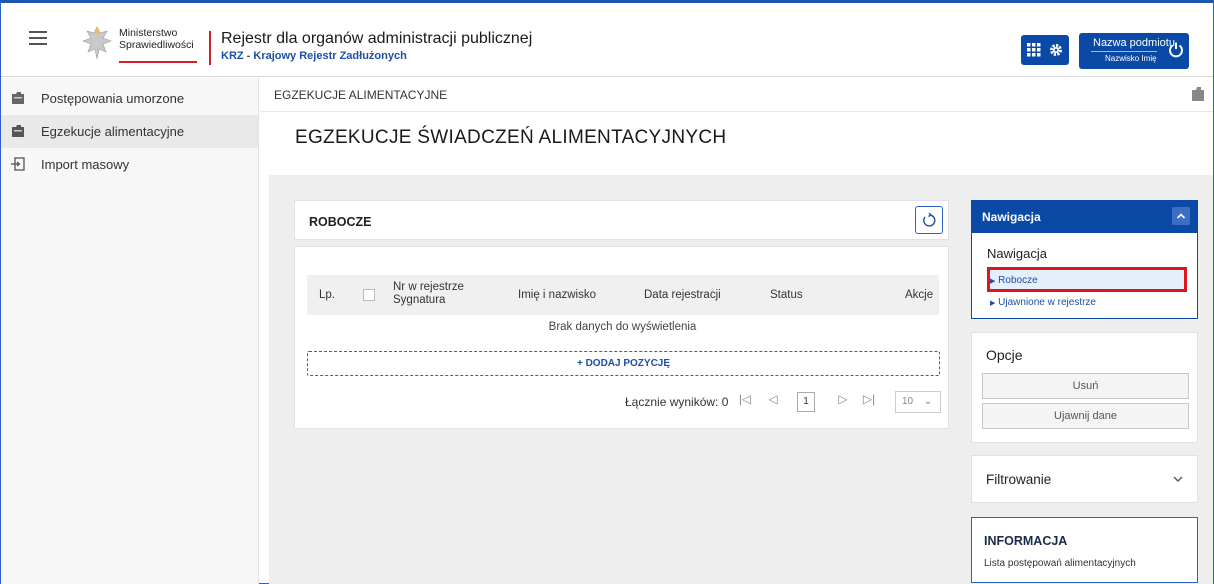 The width and height of the screenshot is (1214, 584). What do you see at coordinates (908, 401) in the screenshot?
I see `page-size-value: 10` at bounding box center [908, 401].